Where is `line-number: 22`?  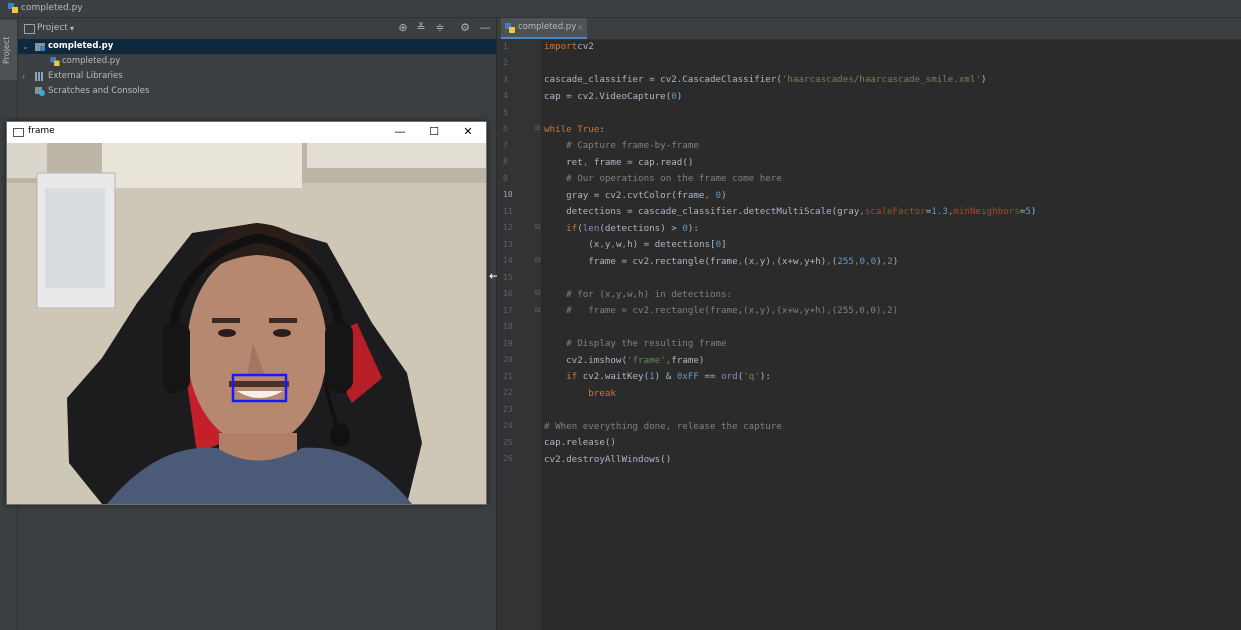 line-number: 22 is located at coordinates (508, 392).